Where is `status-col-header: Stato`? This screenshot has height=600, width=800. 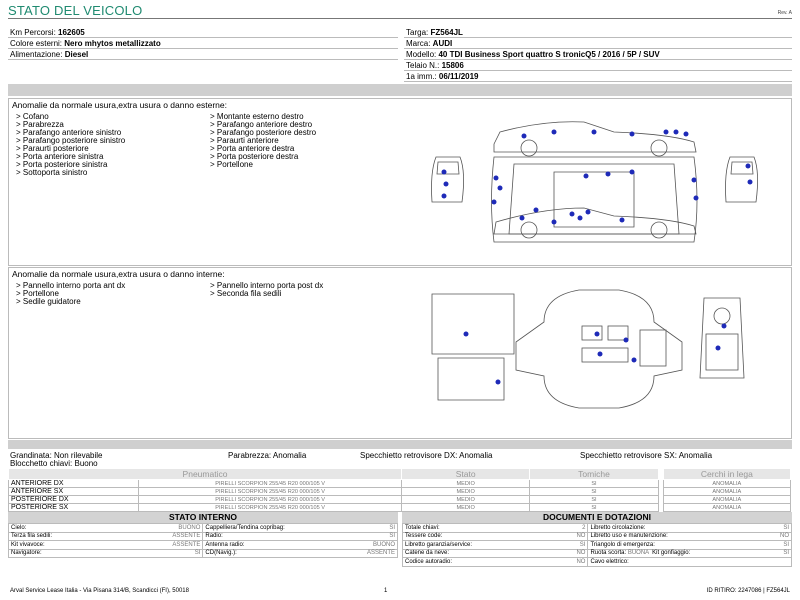 status-col-header: Stato is located at coordinates (465, 474).